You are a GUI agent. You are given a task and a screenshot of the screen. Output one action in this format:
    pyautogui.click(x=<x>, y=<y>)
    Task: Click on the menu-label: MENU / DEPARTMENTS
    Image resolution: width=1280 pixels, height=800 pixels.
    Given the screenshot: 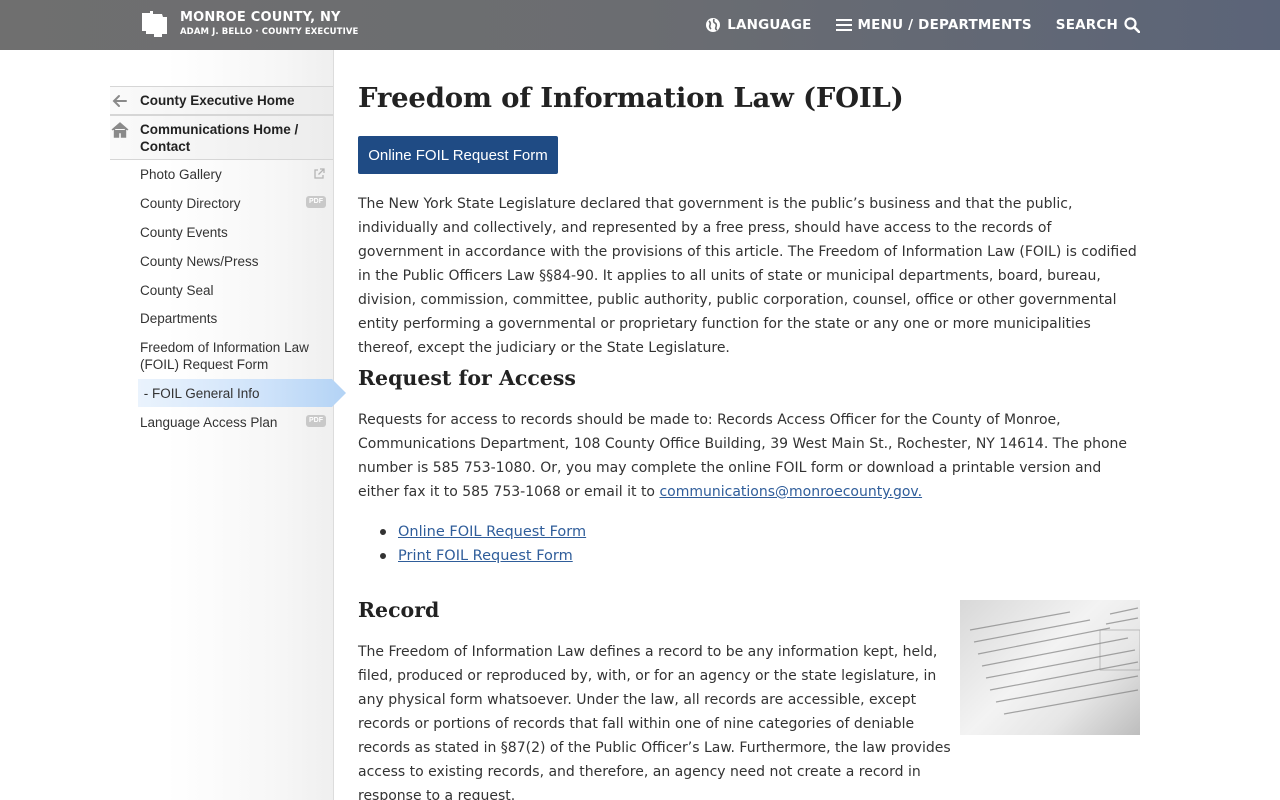 What is the action you would take?
    pyautogui.click(x=944, y=25)
    